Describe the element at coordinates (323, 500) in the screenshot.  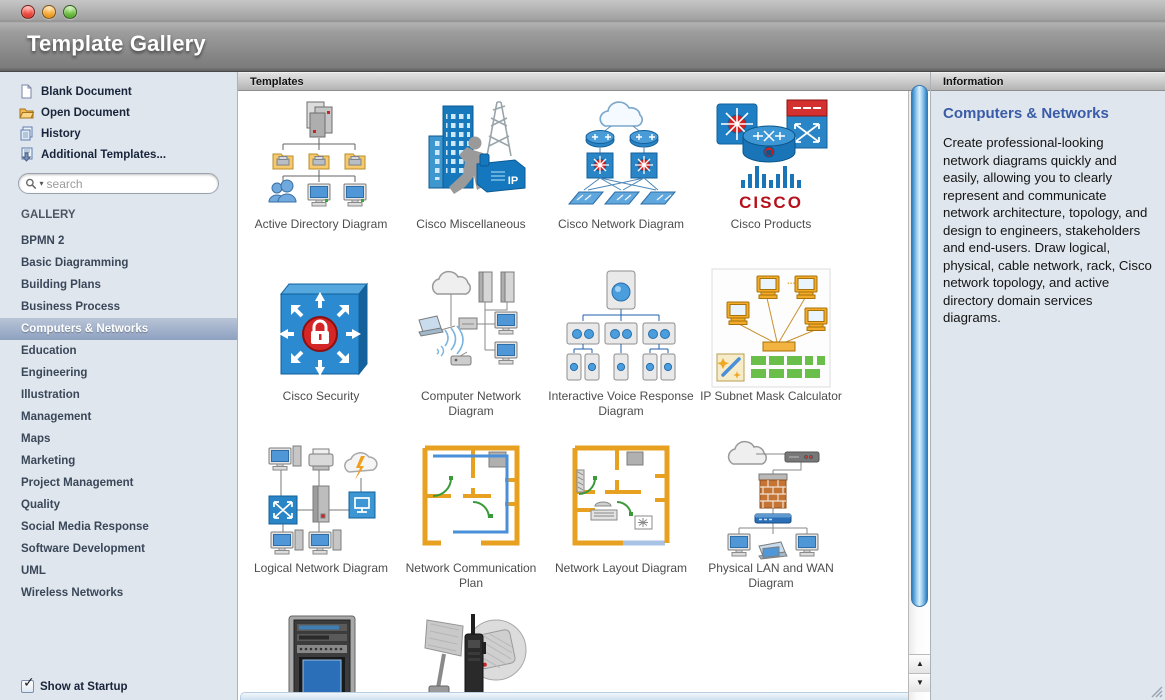
I see `logical-network-diagram-thumbnail` at that location.